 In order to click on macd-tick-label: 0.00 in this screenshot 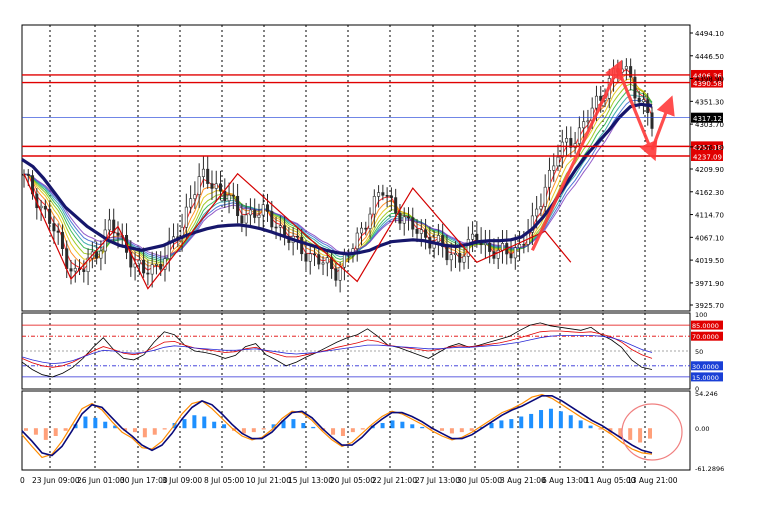, I will do `click(702, 429)`.